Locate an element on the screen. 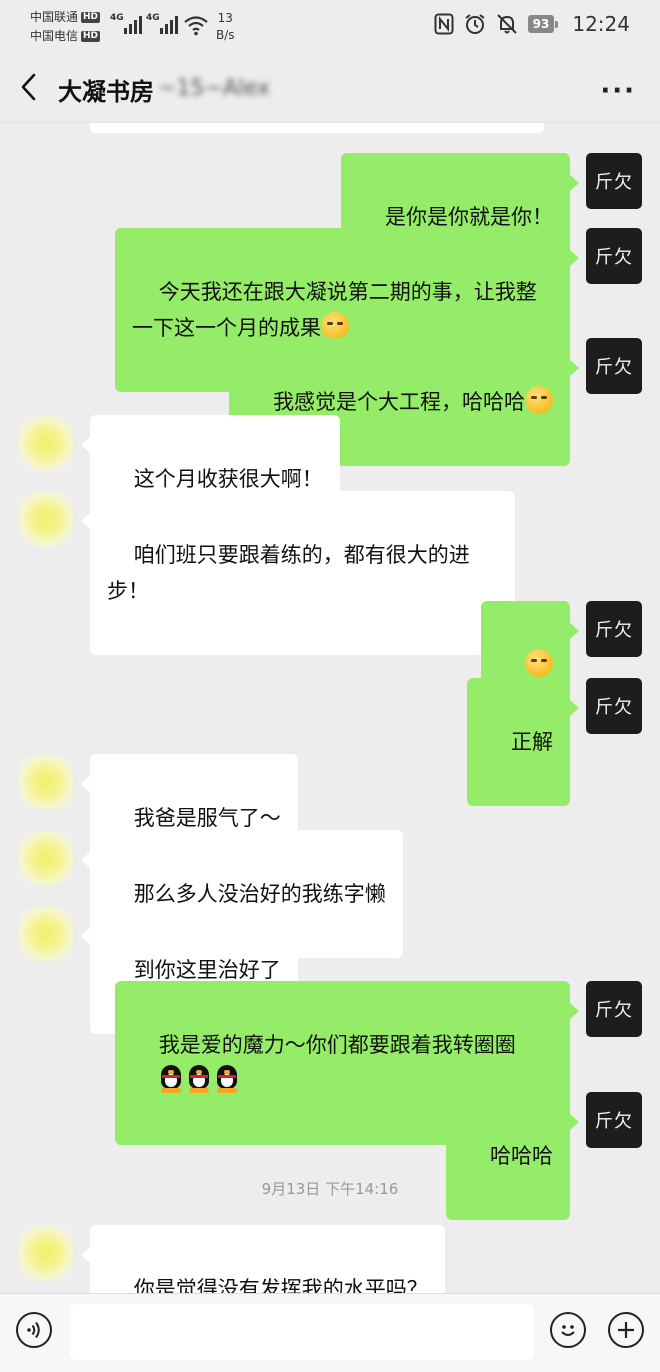 This screenshot has width=660, height=1372. emoji-icon is located at coordinates (568, 1330).